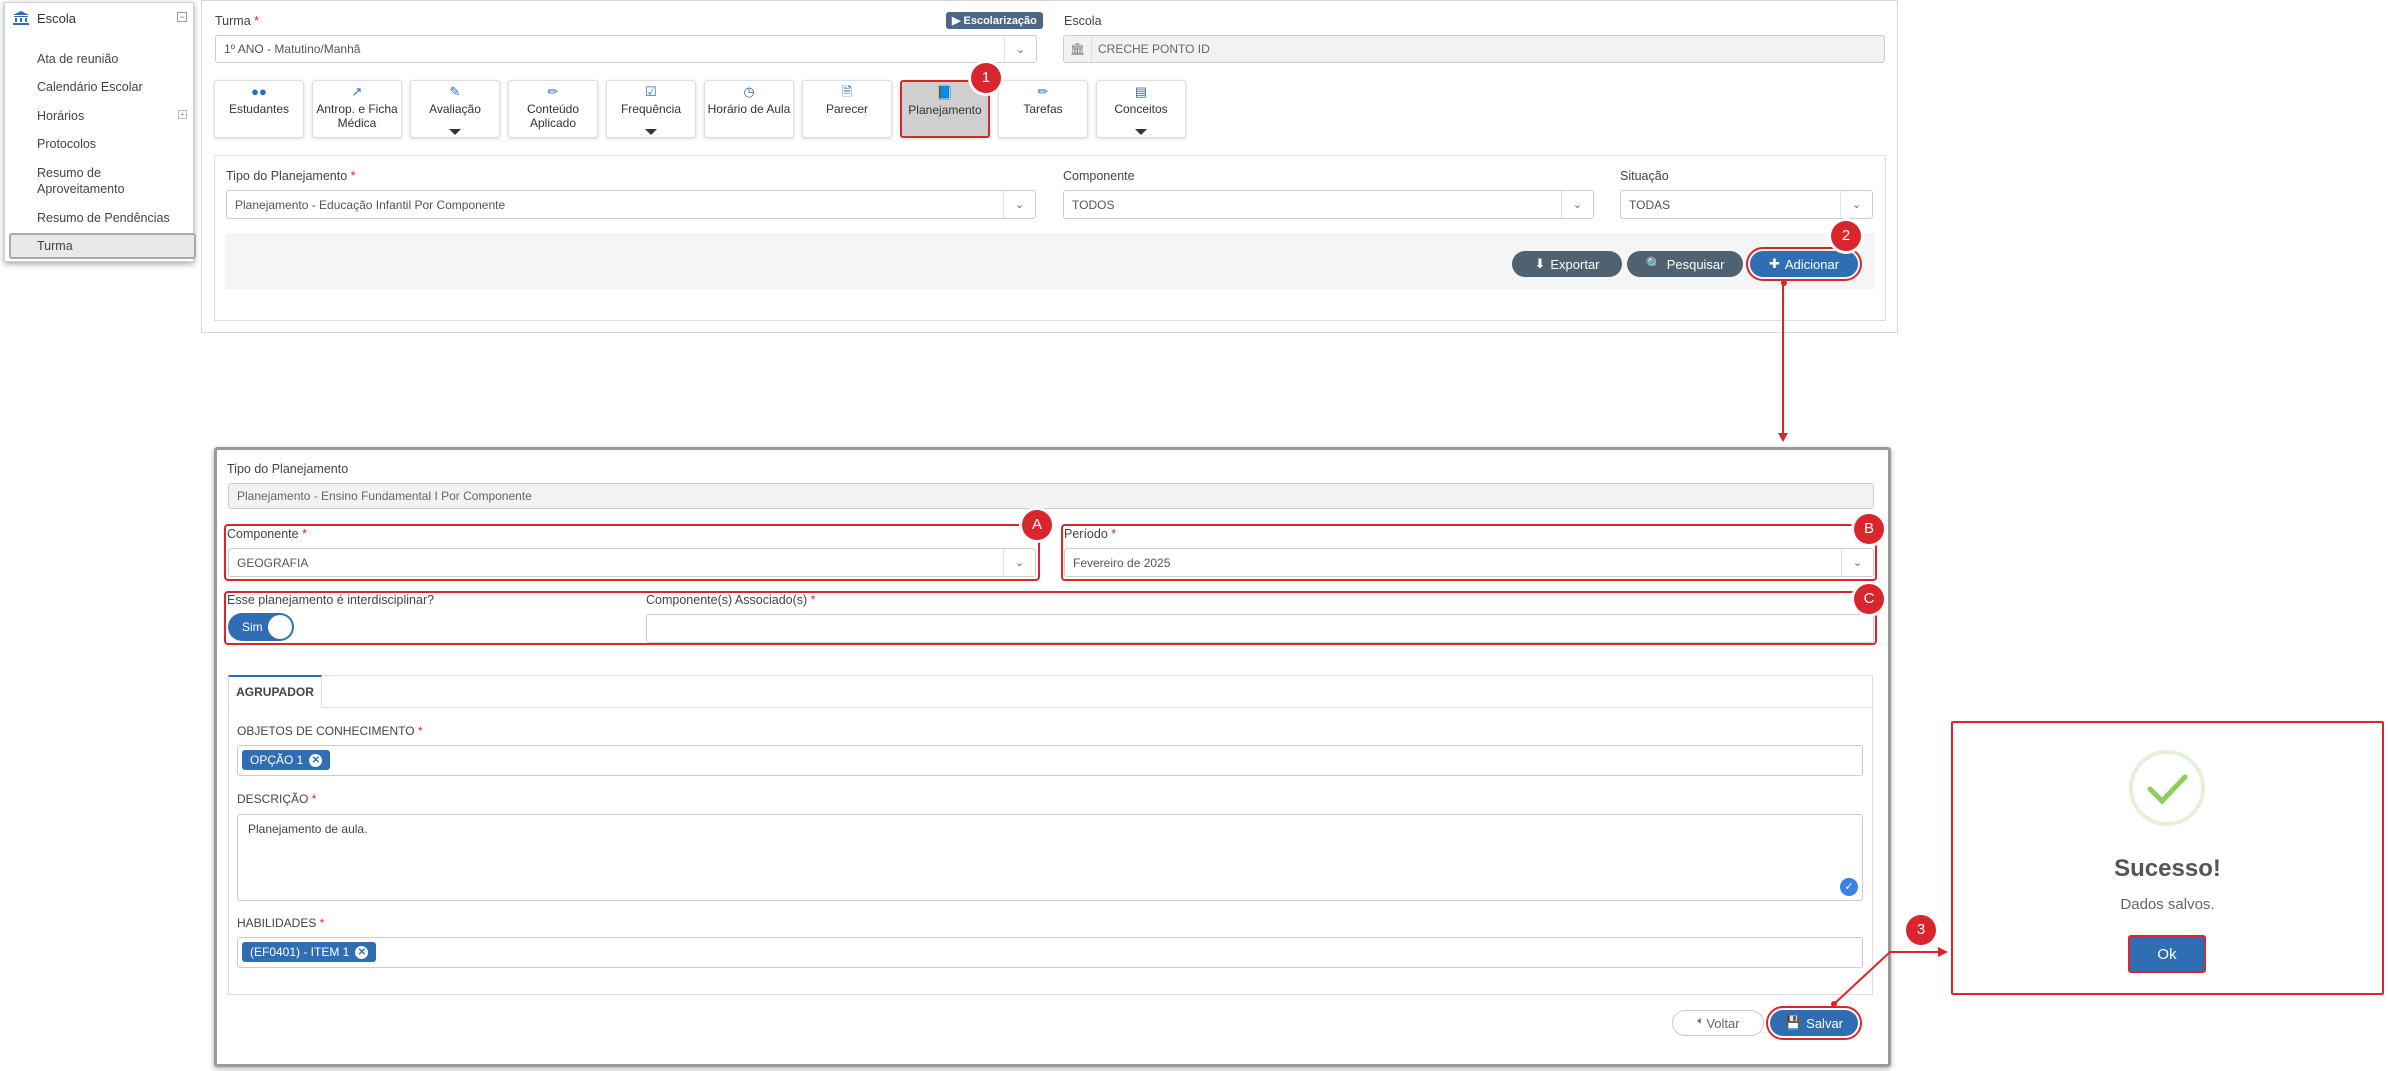 The width and height of the screenshot is (2388, 1071). Describe the element at coordinates (308, 829) in the screenshot. I see `descricao-value: Planejamento de aula.` at that location.